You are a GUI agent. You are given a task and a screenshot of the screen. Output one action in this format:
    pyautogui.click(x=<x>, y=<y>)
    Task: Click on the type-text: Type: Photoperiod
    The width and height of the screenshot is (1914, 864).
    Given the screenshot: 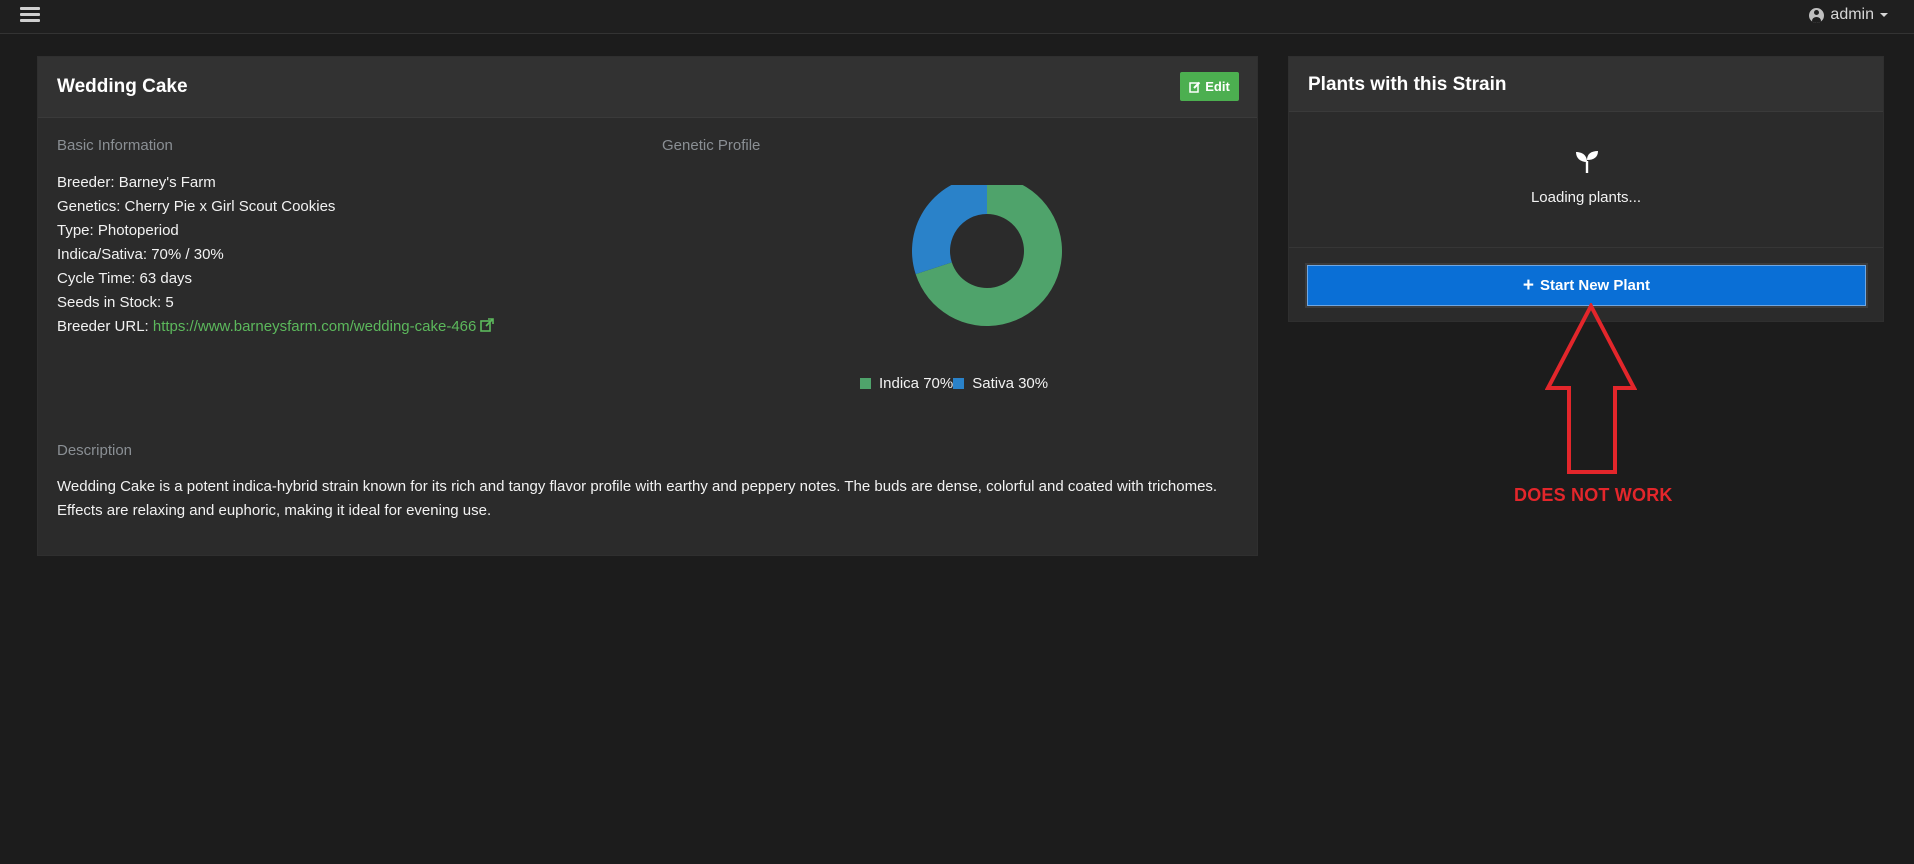 What is the action you would take?
    pyautogui.click(x=118, y=230)
    